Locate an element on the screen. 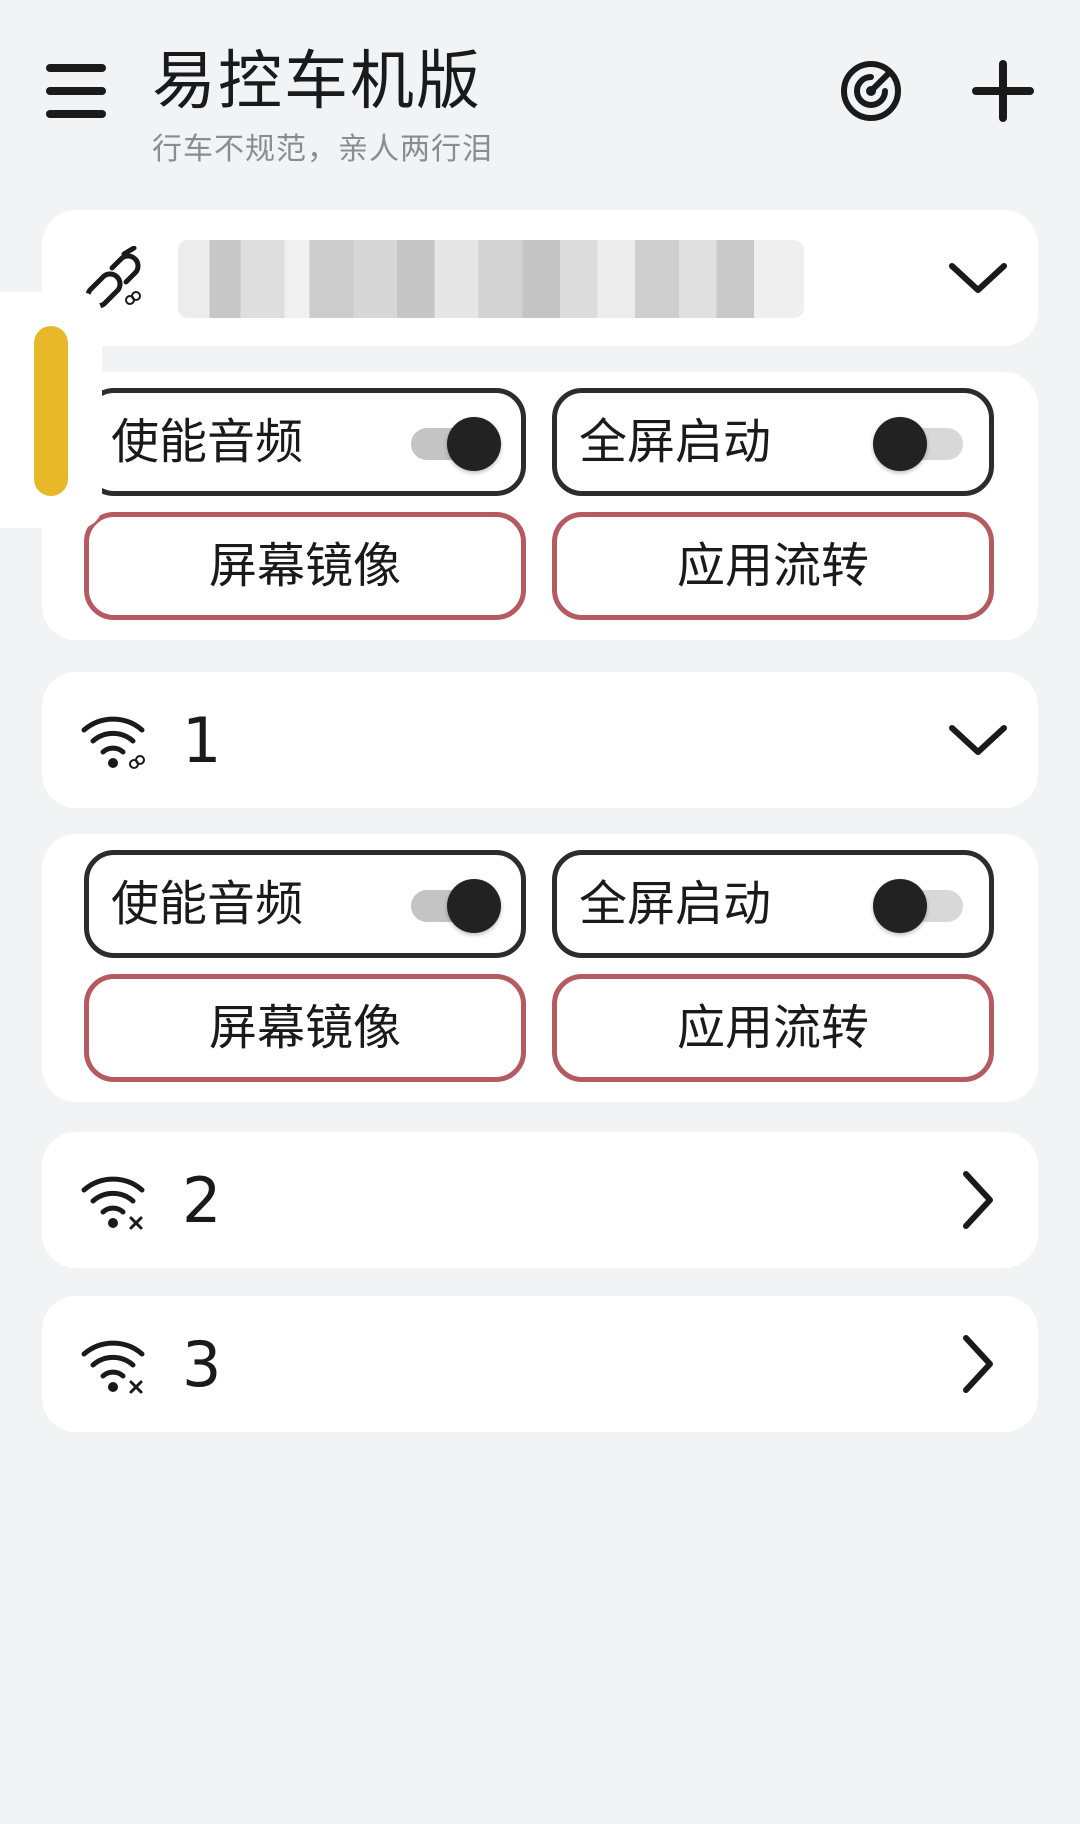 This screenshot has width=1080, height=1824. device-name: 1 is located at coordinates (202, 740).